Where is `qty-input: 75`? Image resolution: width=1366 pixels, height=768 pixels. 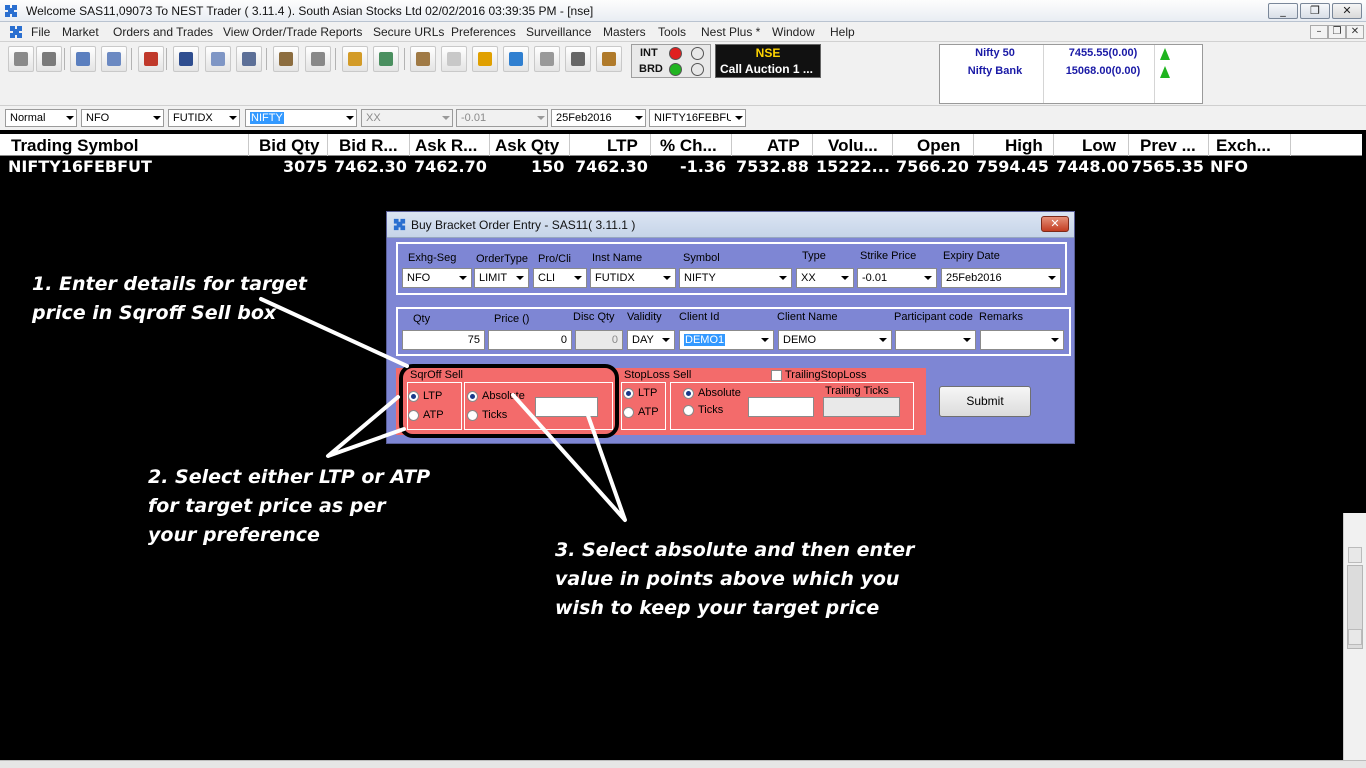
qty-input: 75 is located at coordinates (443, 340).